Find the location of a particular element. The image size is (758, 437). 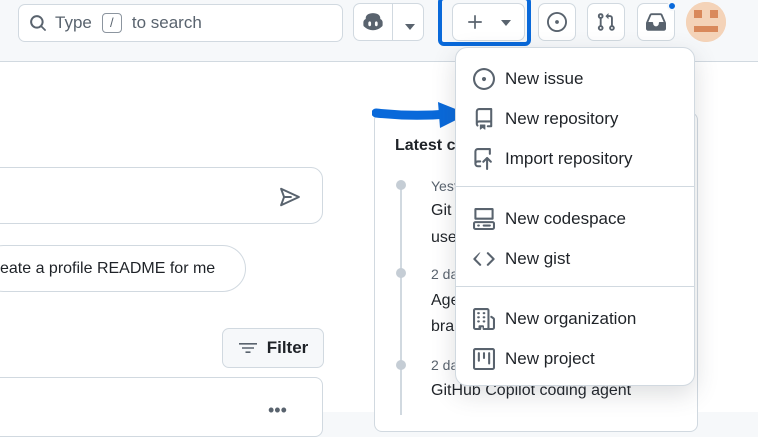

search-placeholder-prefix: Type is located at coordinates (73, 22).